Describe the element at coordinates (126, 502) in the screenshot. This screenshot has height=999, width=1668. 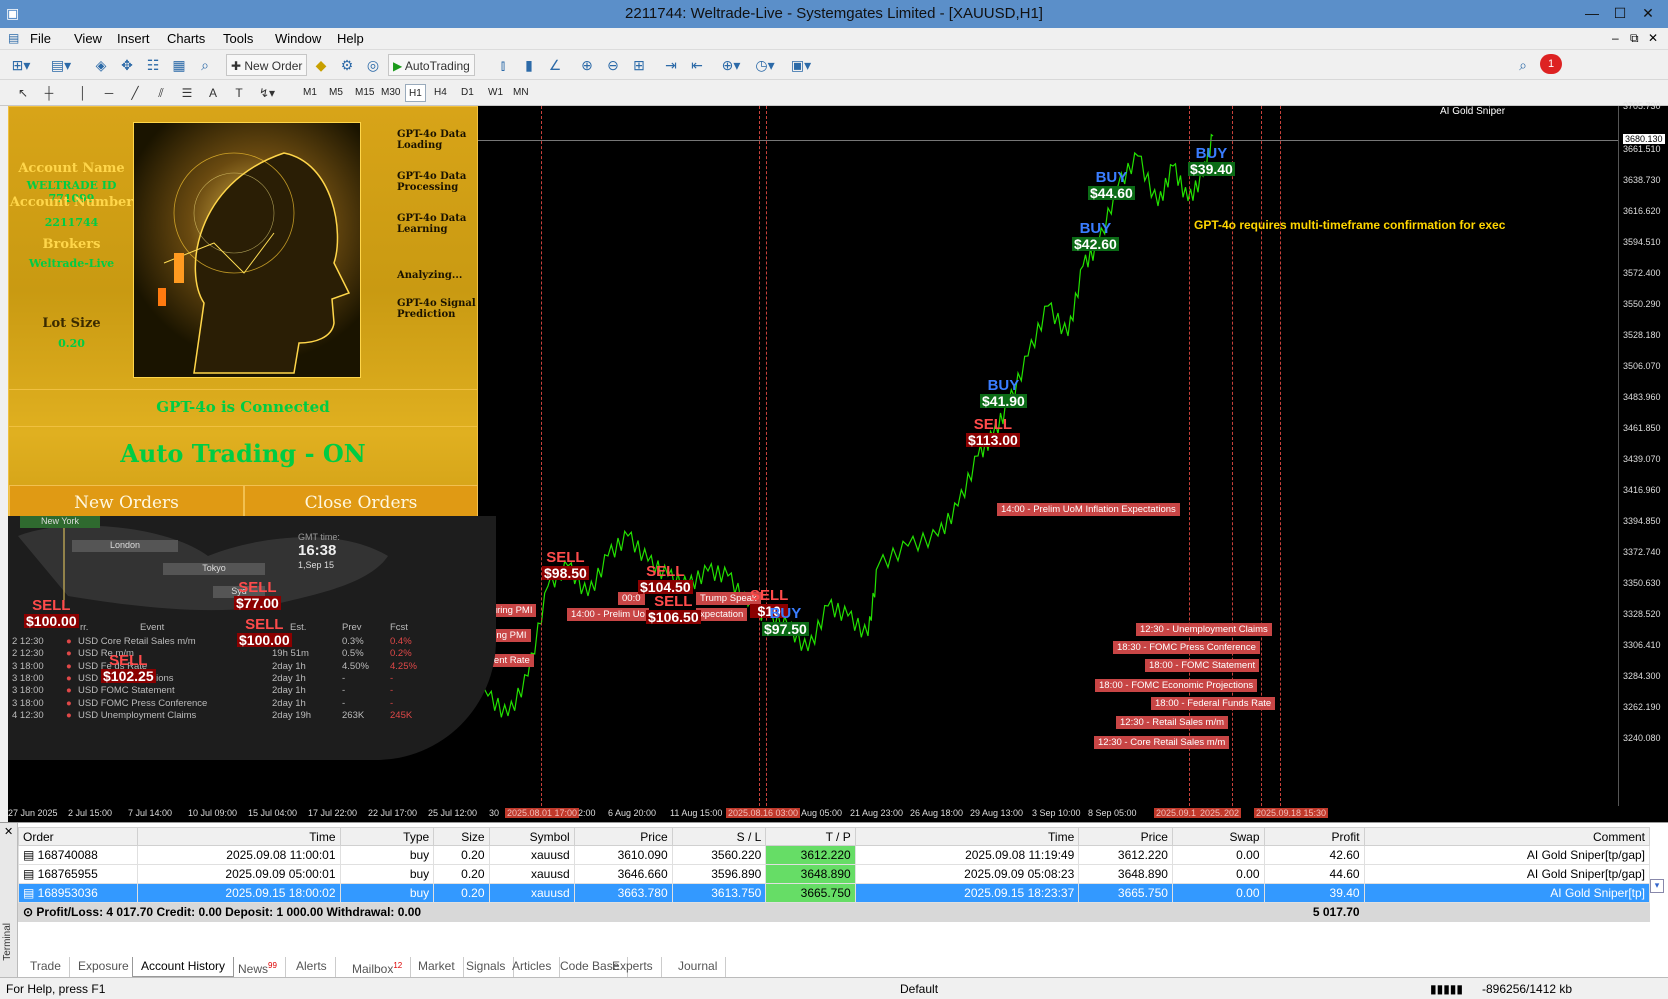
I see `new-orders-button: New Orders` at that location.